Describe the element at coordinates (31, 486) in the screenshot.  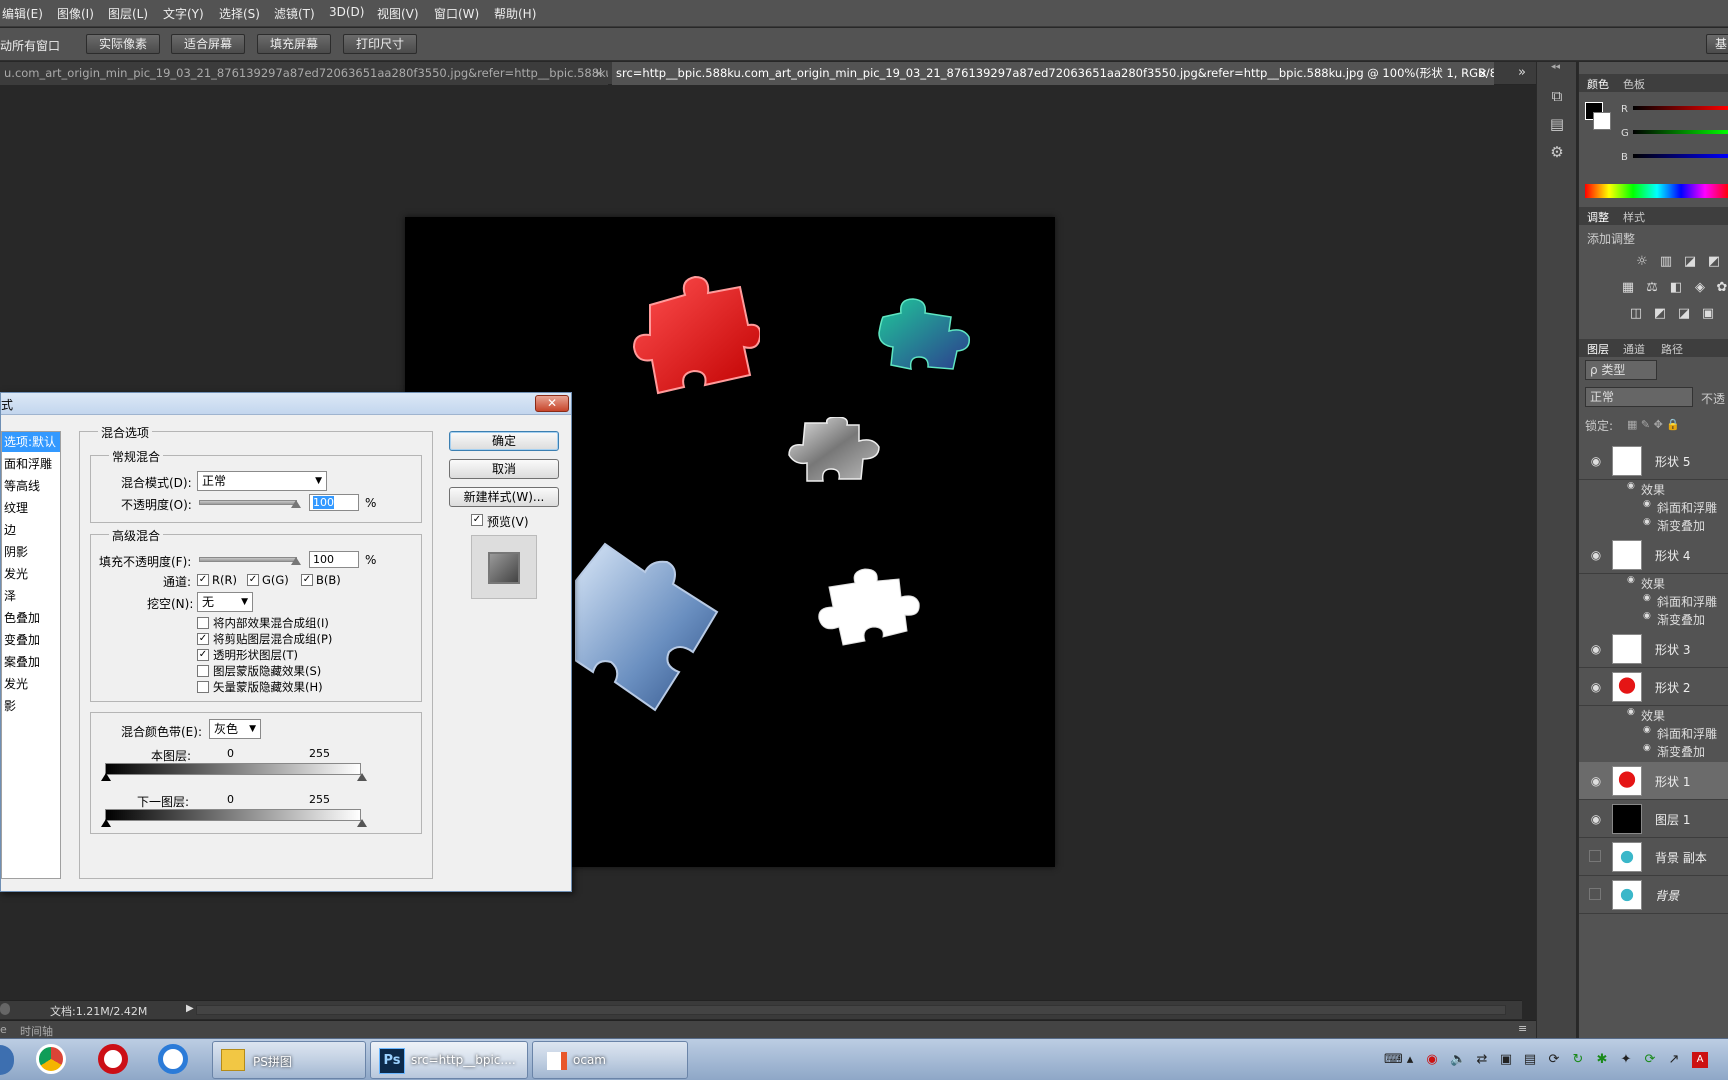
I see `style-list-item: 等高线` at that location.